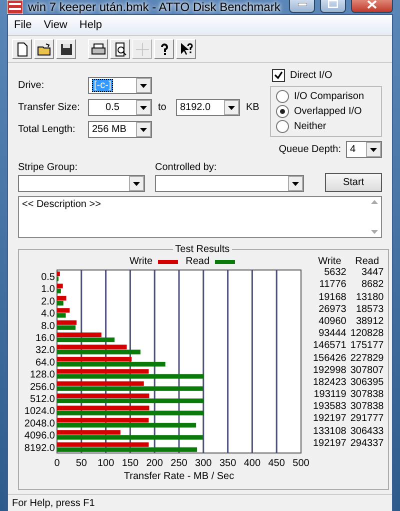 This screenshot has height=511, width=400. Describe the element at coordinates (329, 432) in the screenshot. I see `table-cell: 133108` at that location.